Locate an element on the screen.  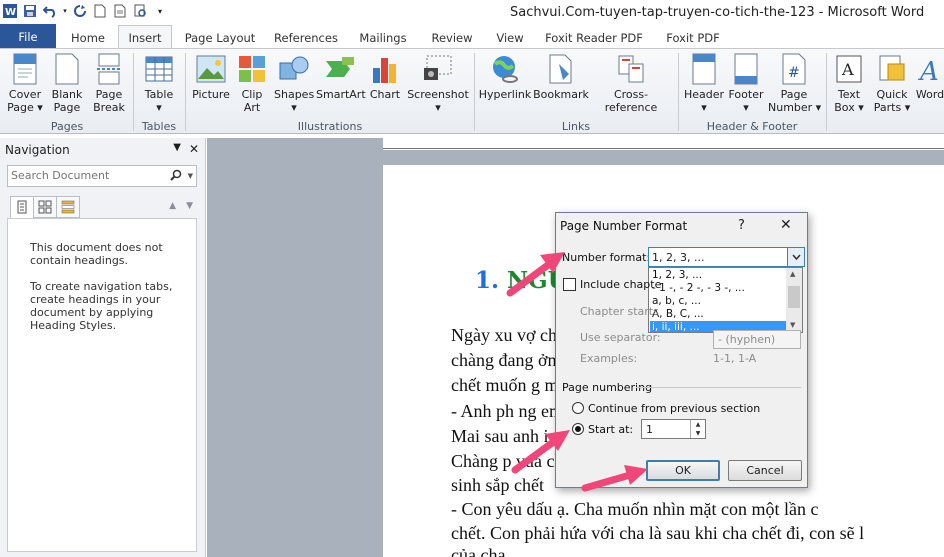
new-document-icon is located at coordinates (100, 11).